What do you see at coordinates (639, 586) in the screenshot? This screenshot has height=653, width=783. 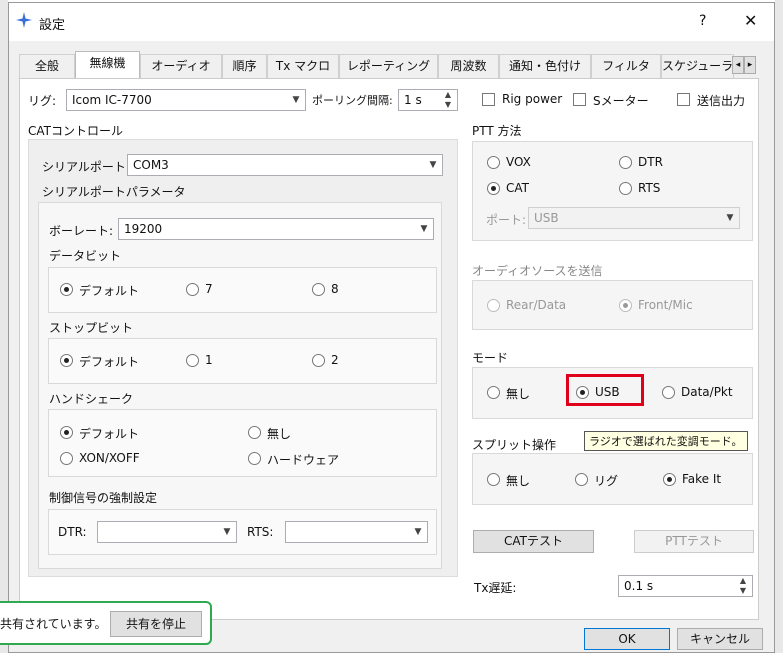 I see `tx-delay-value: 0.1 s` at bounding box center [639, 586].